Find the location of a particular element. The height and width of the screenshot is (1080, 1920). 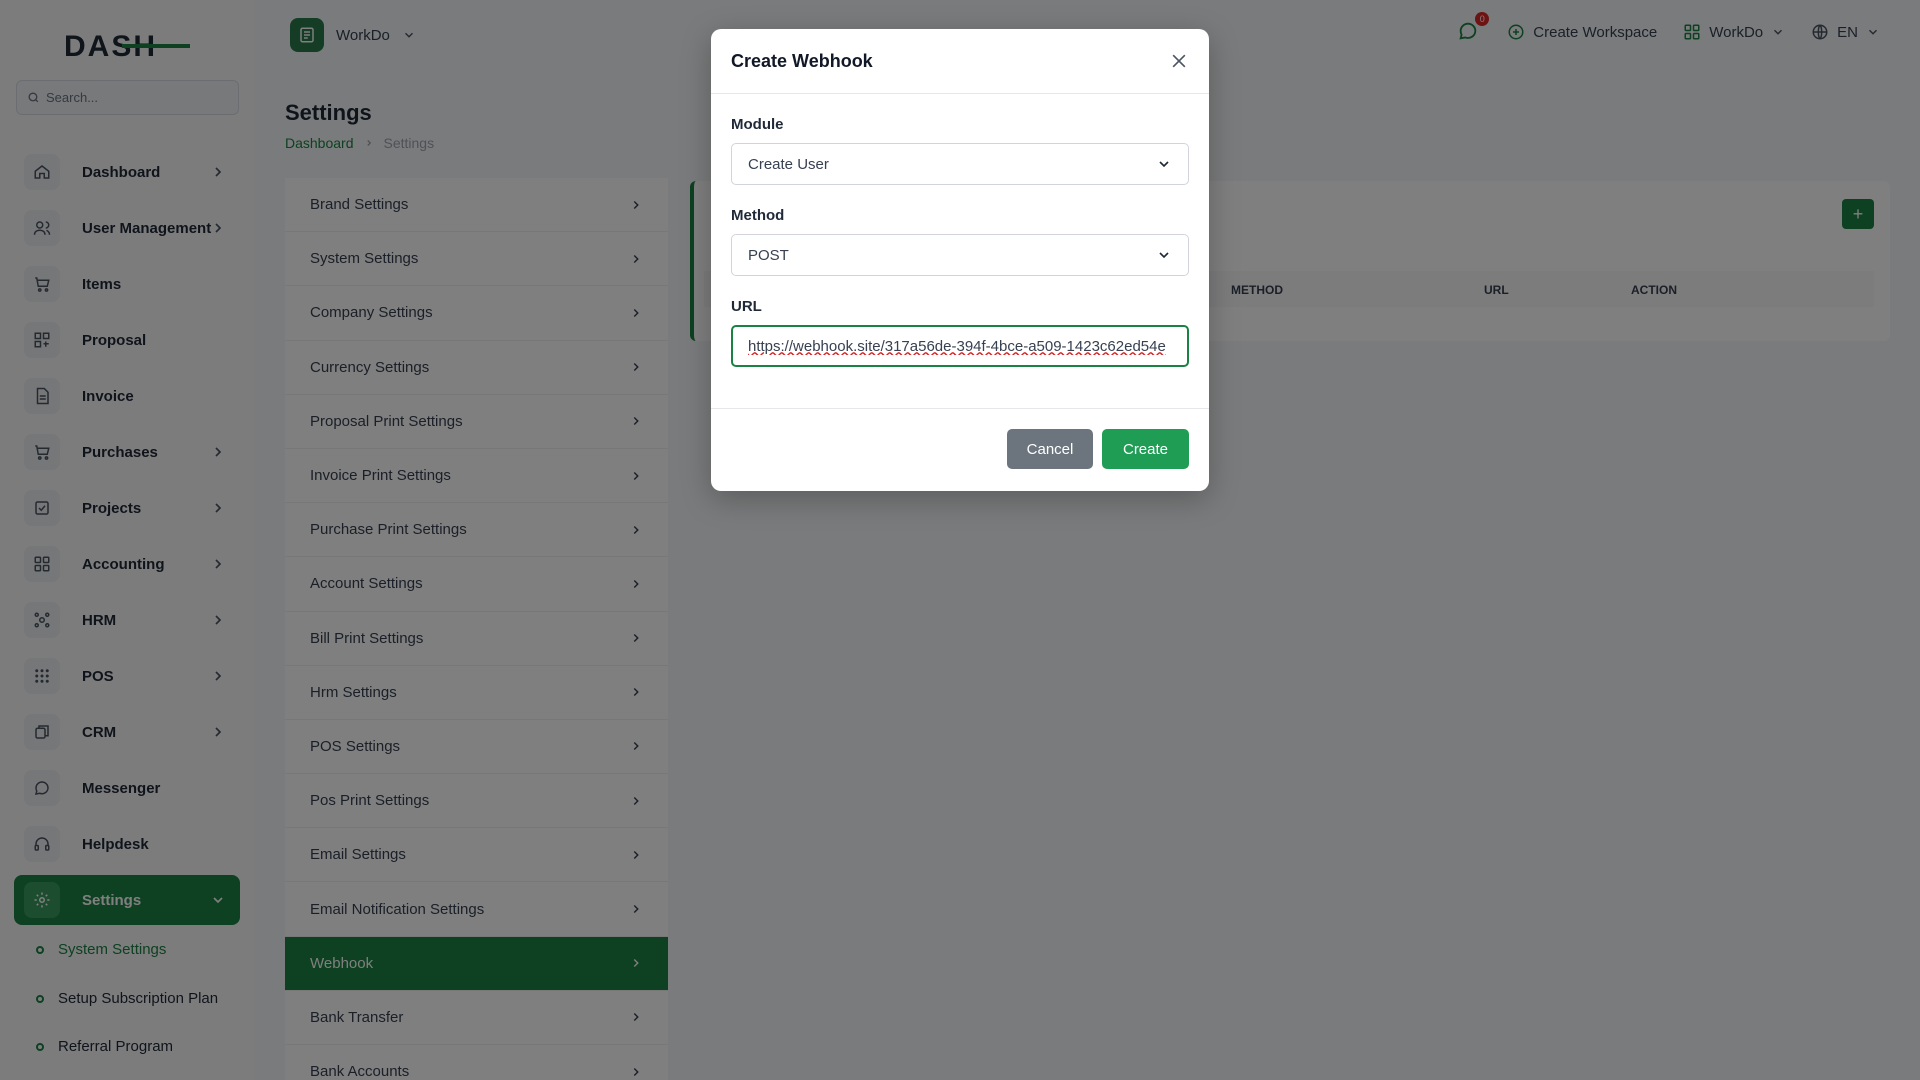

modal-header: Create Webhook is located at coordinates (960, 61).